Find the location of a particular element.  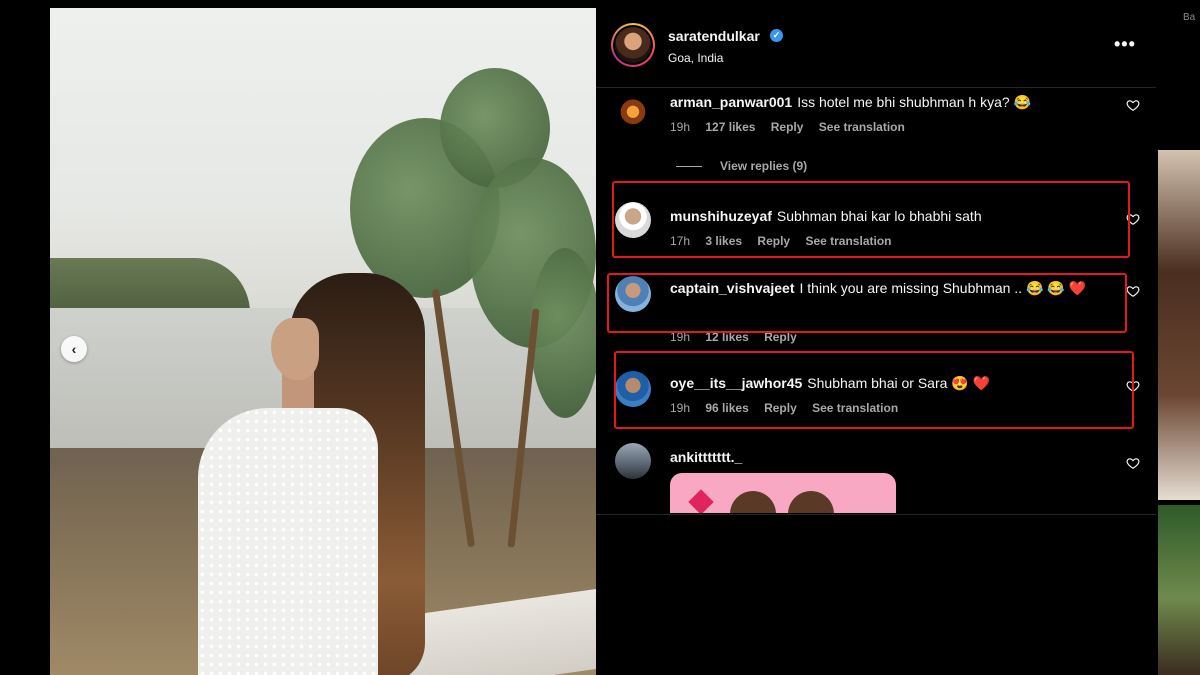

comment-body: I think you are missing Shubhman .. is located at coordinates (911, 288).